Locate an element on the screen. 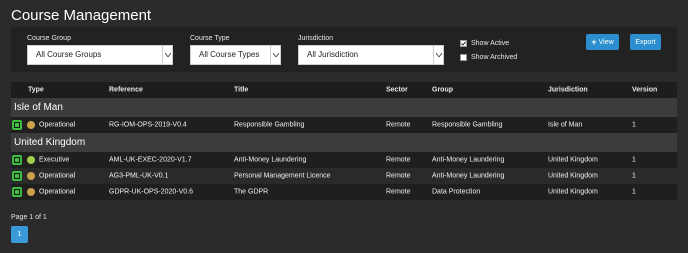 The height and width of the screenshot is (253, 688). export-button: Export is located at coordinates (645, 42).